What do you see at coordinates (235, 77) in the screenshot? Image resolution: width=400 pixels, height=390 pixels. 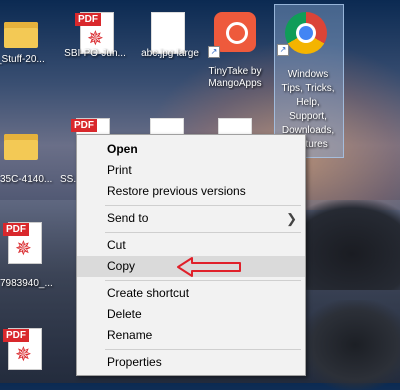 I see `desktop-icon-label: TinyTake by MangoApps` at bounding box center [235, 77].